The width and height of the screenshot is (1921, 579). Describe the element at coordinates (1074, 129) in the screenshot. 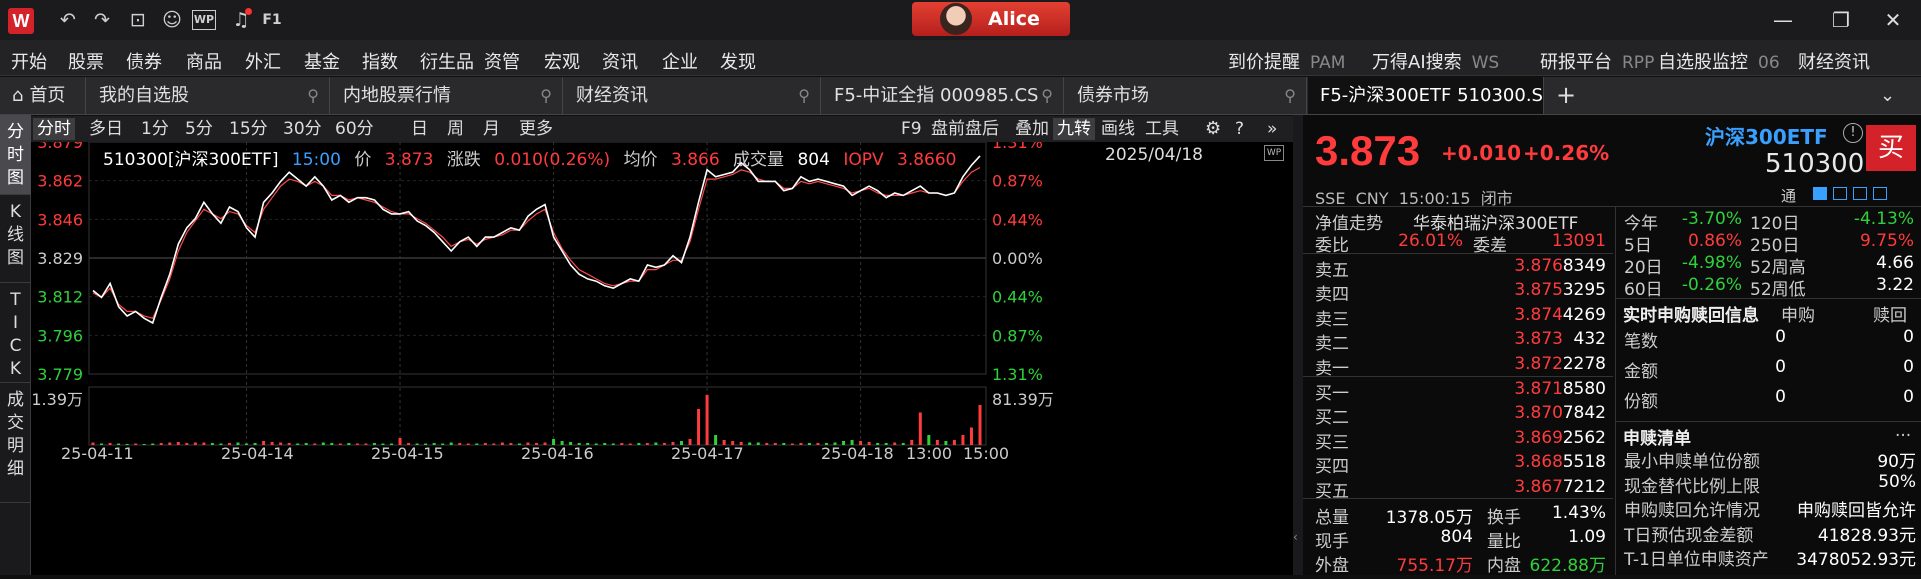

I see `chart-tool-button-3: 九转` at that location.